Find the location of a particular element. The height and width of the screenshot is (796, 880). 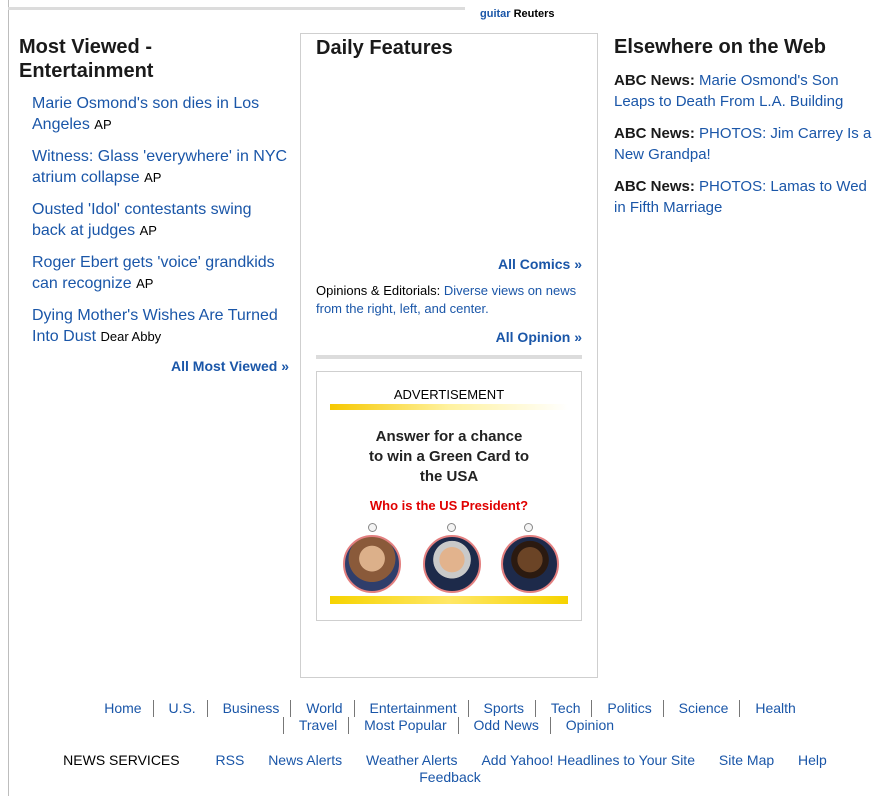

ad-top-bar is located at coordinates (449, 407).